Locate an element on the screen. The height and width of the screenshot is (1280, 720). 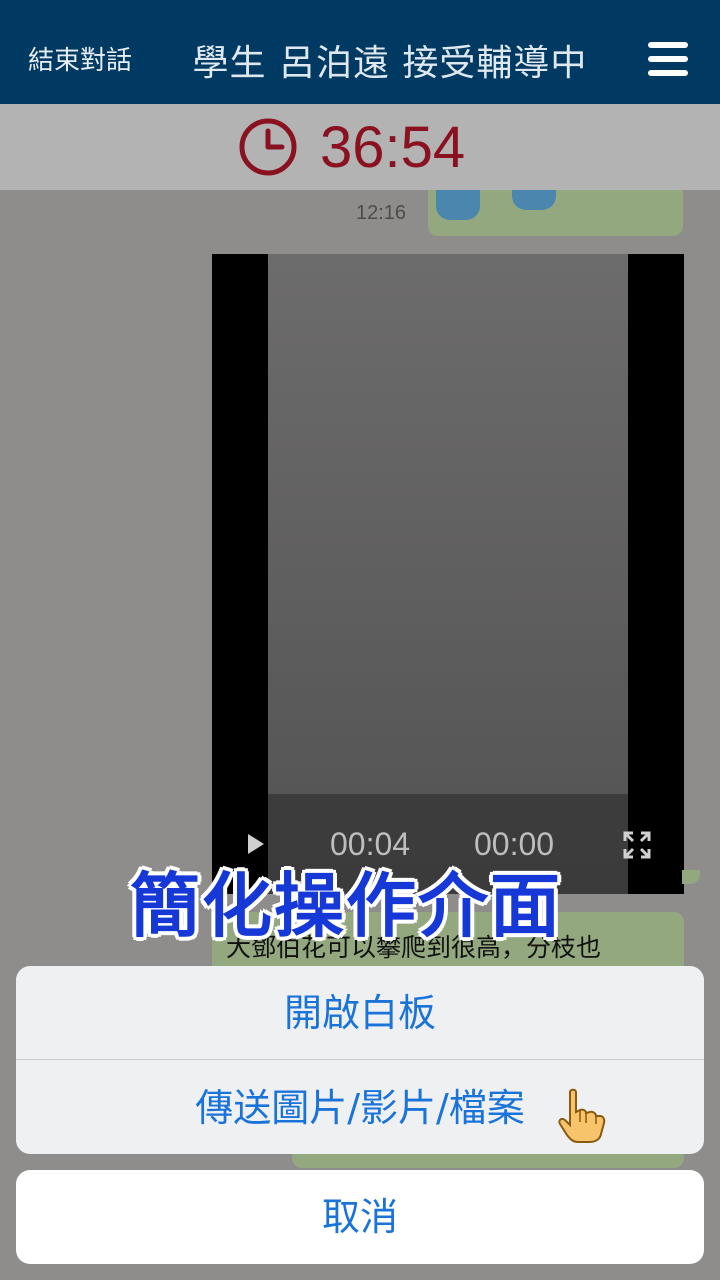
fullscreen-icon is located at coordinates (637, 845).